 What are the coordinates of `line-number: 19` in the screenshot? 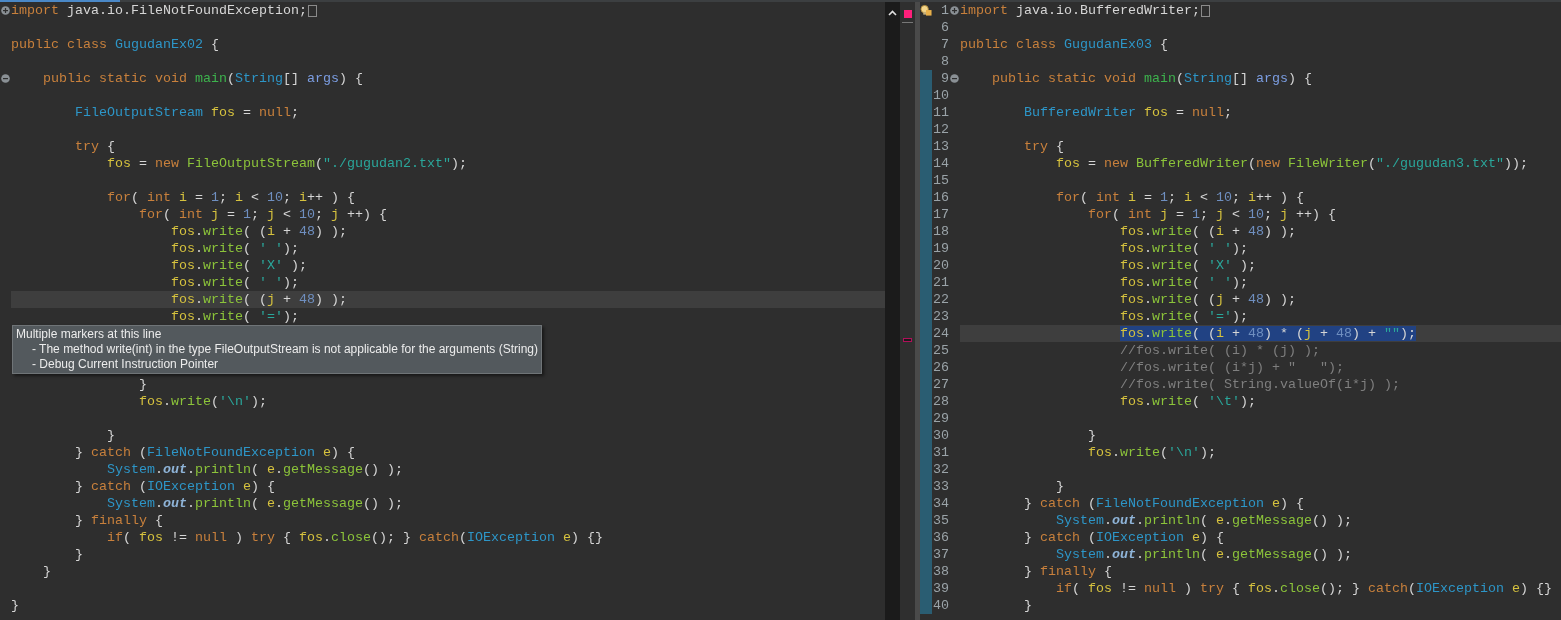 It's located at (940, 248).